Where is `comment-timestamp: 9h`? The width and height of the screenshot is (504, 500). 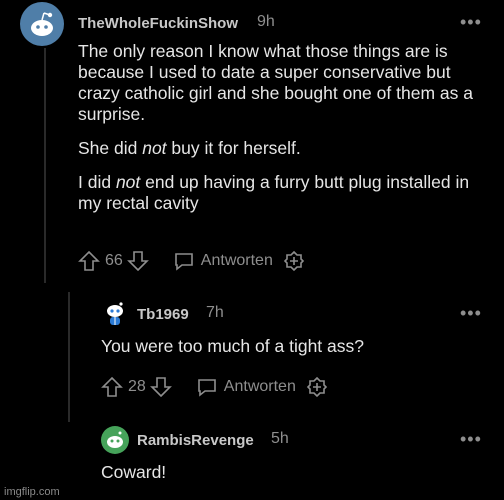 comment-timestamp: 9h is located at coordinates (266, 21).